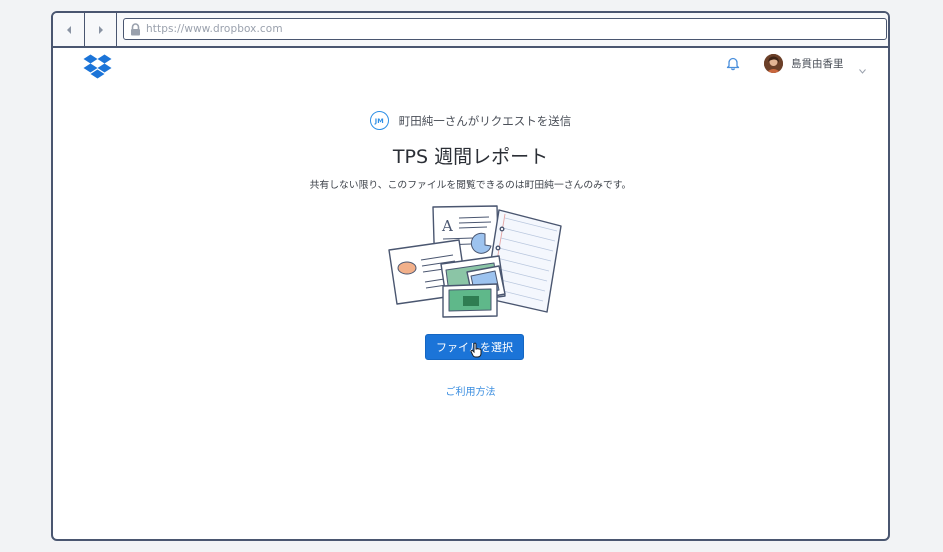 This screenshot has width=943, height=552. What do you see at coordinates (817, 63) in the screenshot?
I see `user-name: 島貫由香里` at bounding box center [817, 63].